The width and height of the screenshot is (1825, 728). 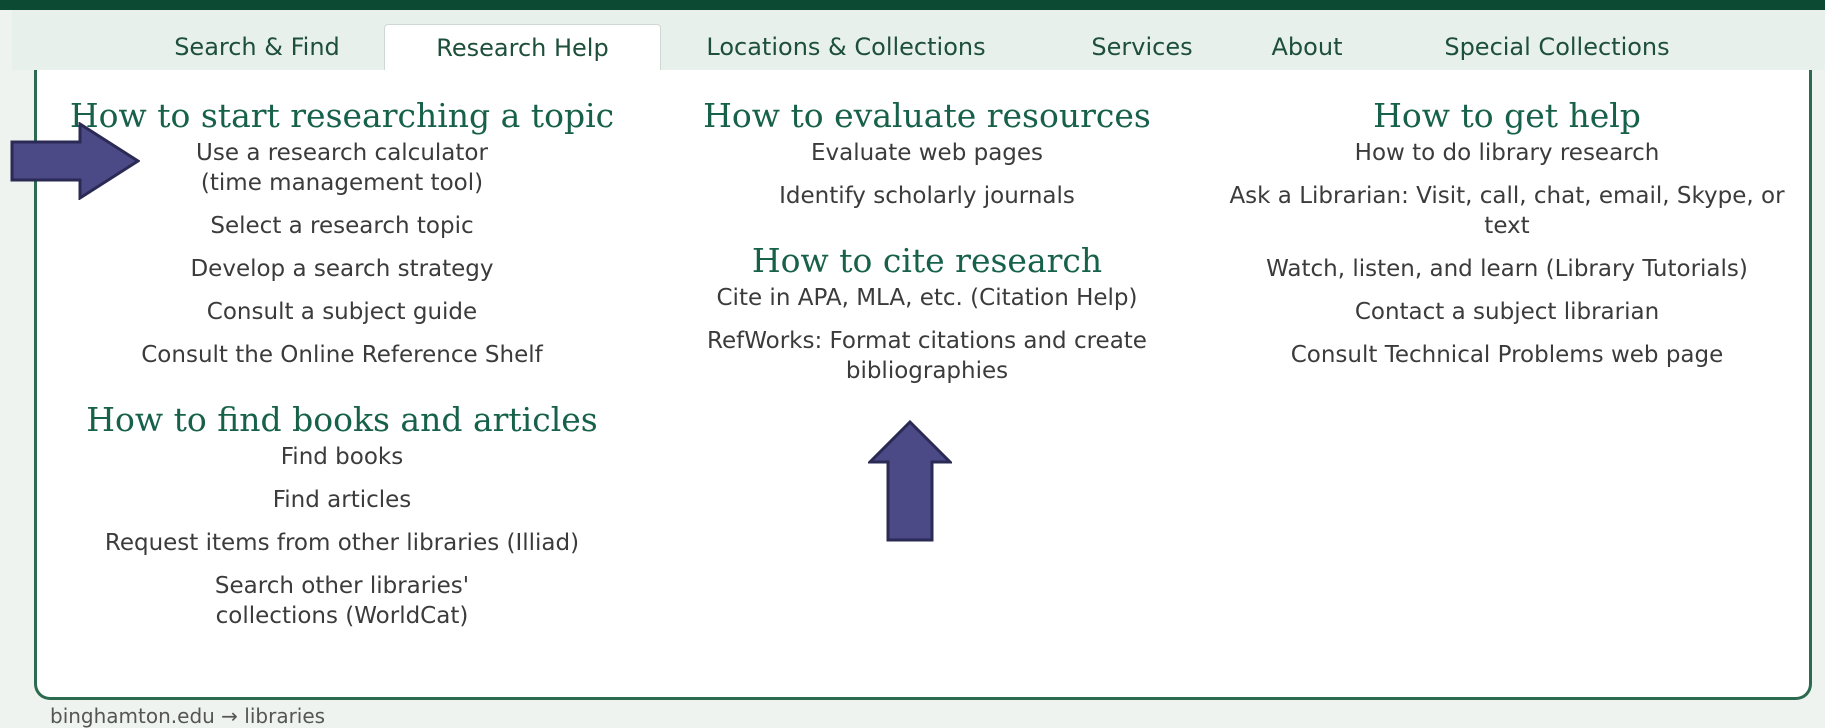 I want to click on link-find-books: Find books, so click(x=342, y=457).